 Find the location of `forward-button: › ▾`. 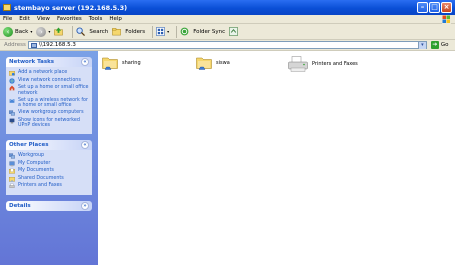

forward-button: › ▾ is located at coordinates (43, 32).